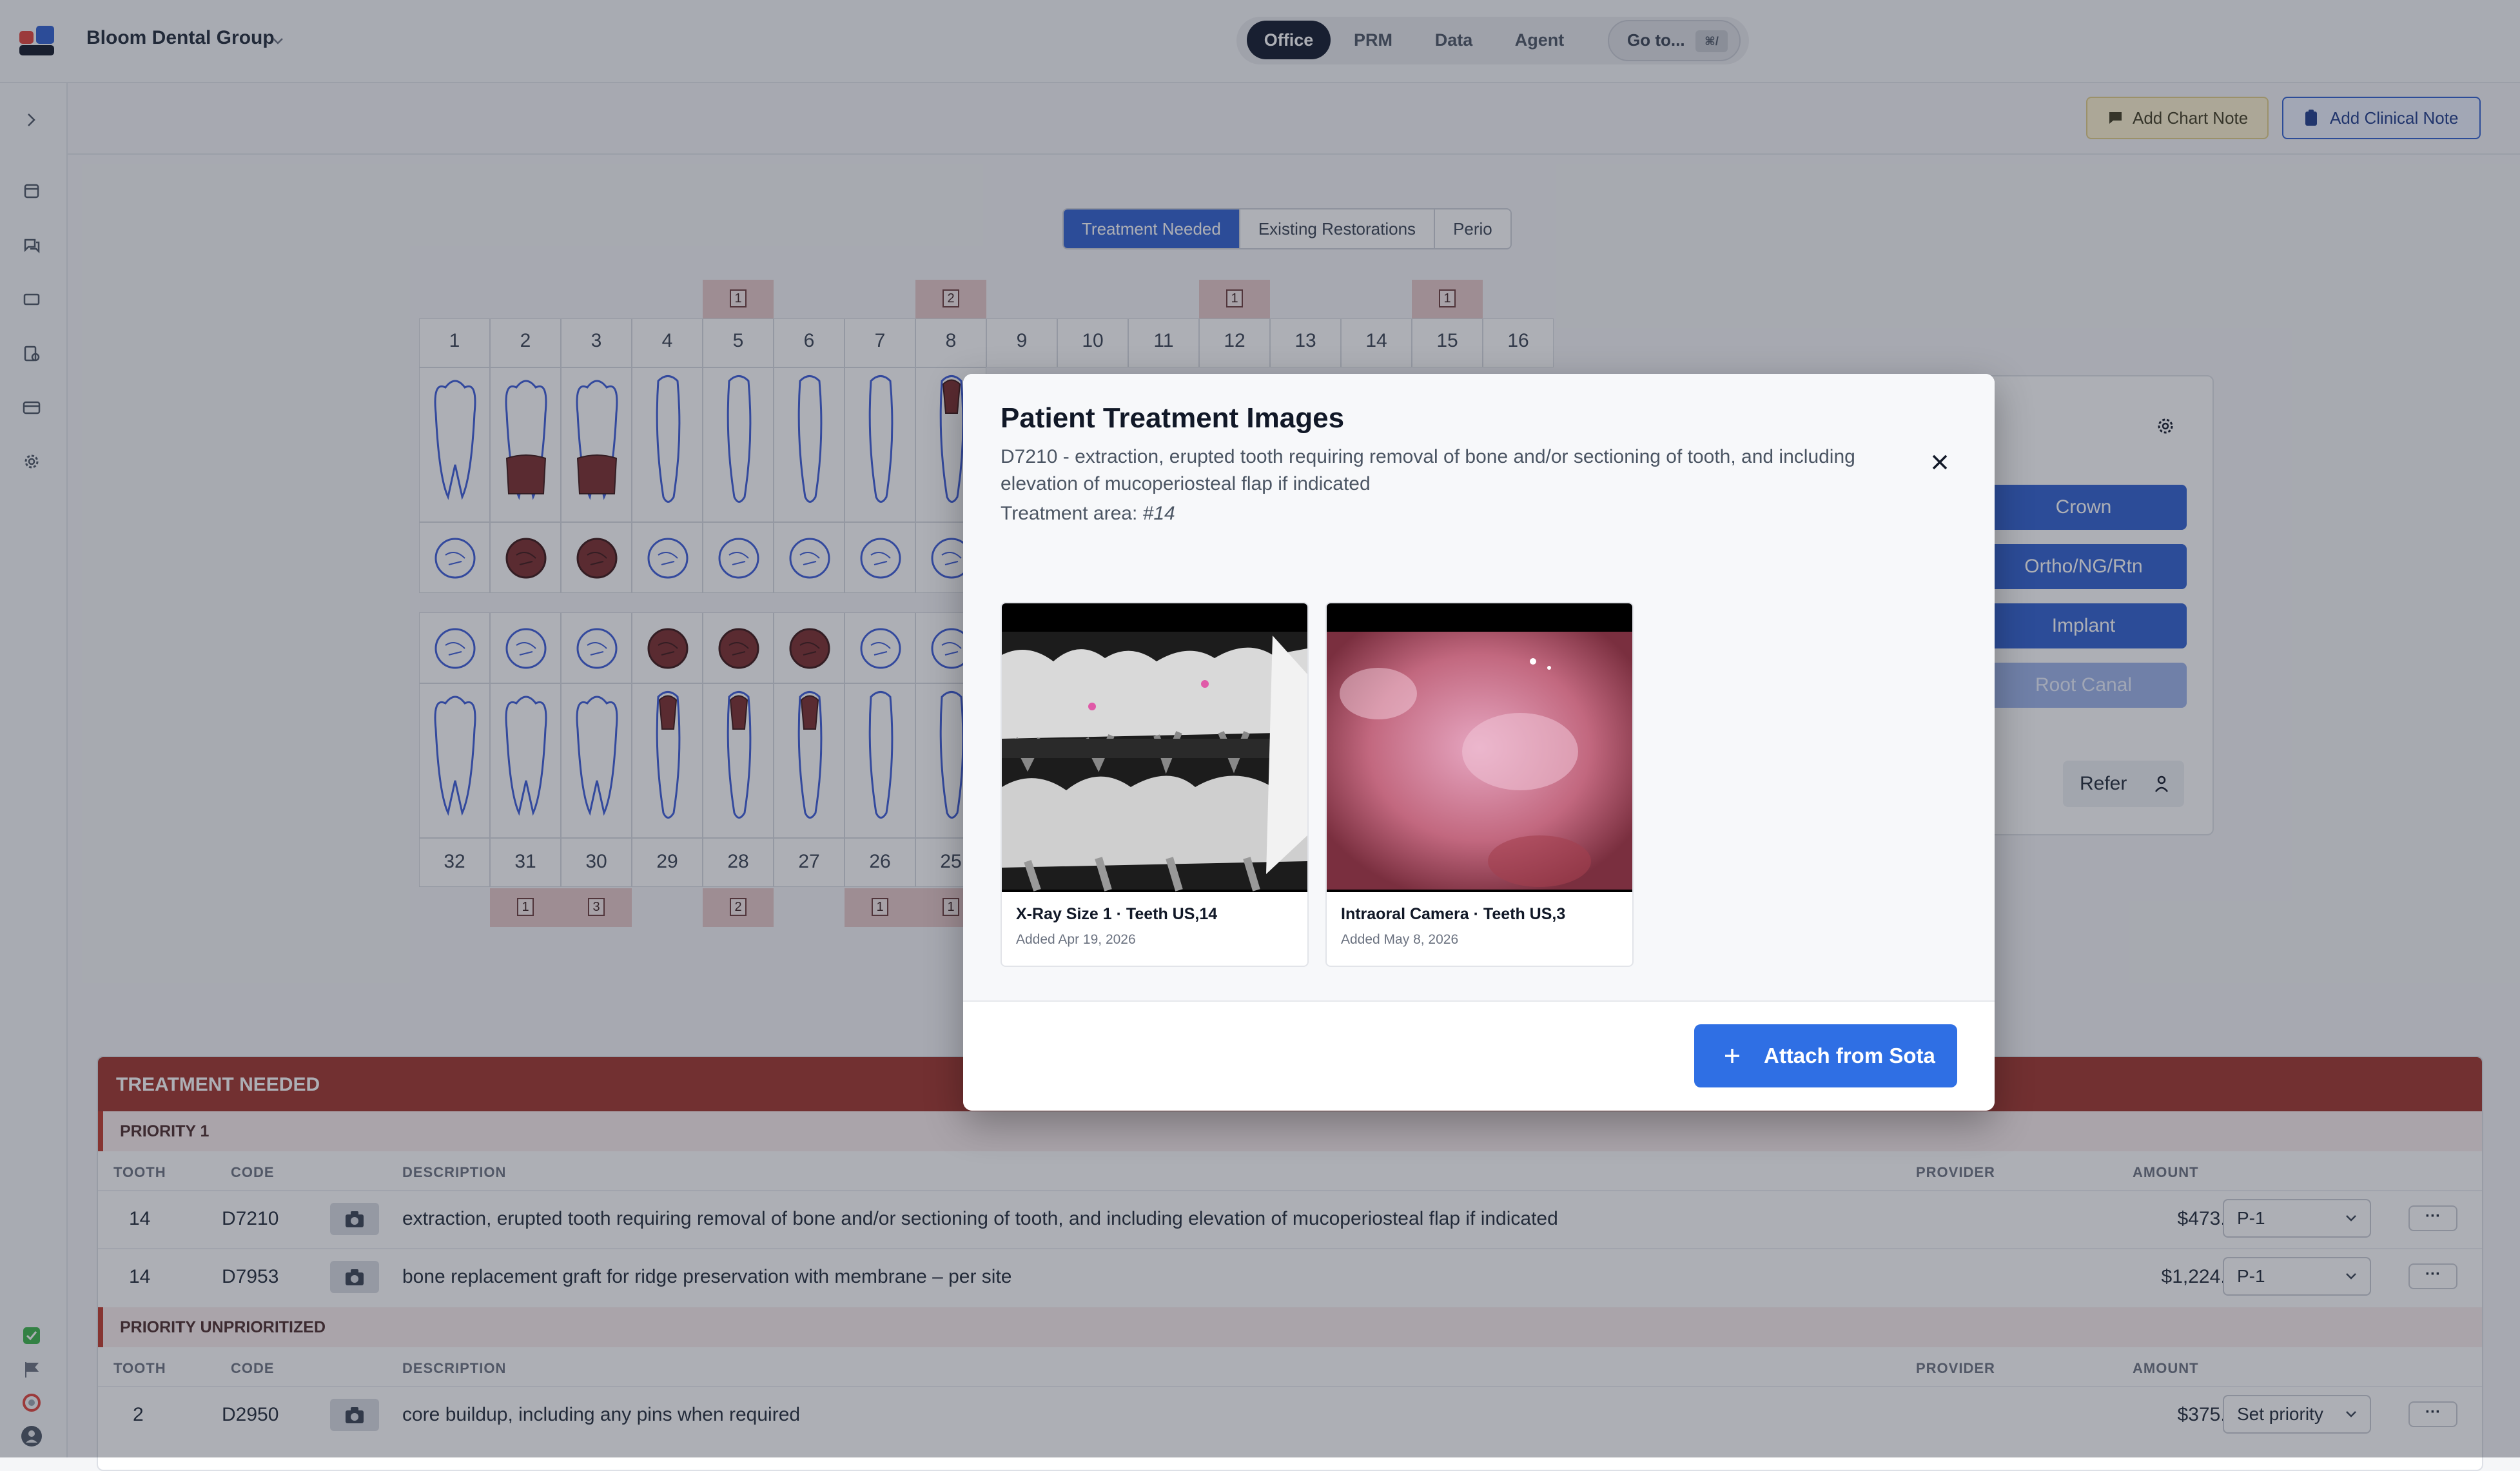 The height and width of the screenshot is (1471, 2520). What do you see at coordinates (1158, 513) in the screenshot?
I see `treatment-area-value: #14` at bounding box center [1158, 513].